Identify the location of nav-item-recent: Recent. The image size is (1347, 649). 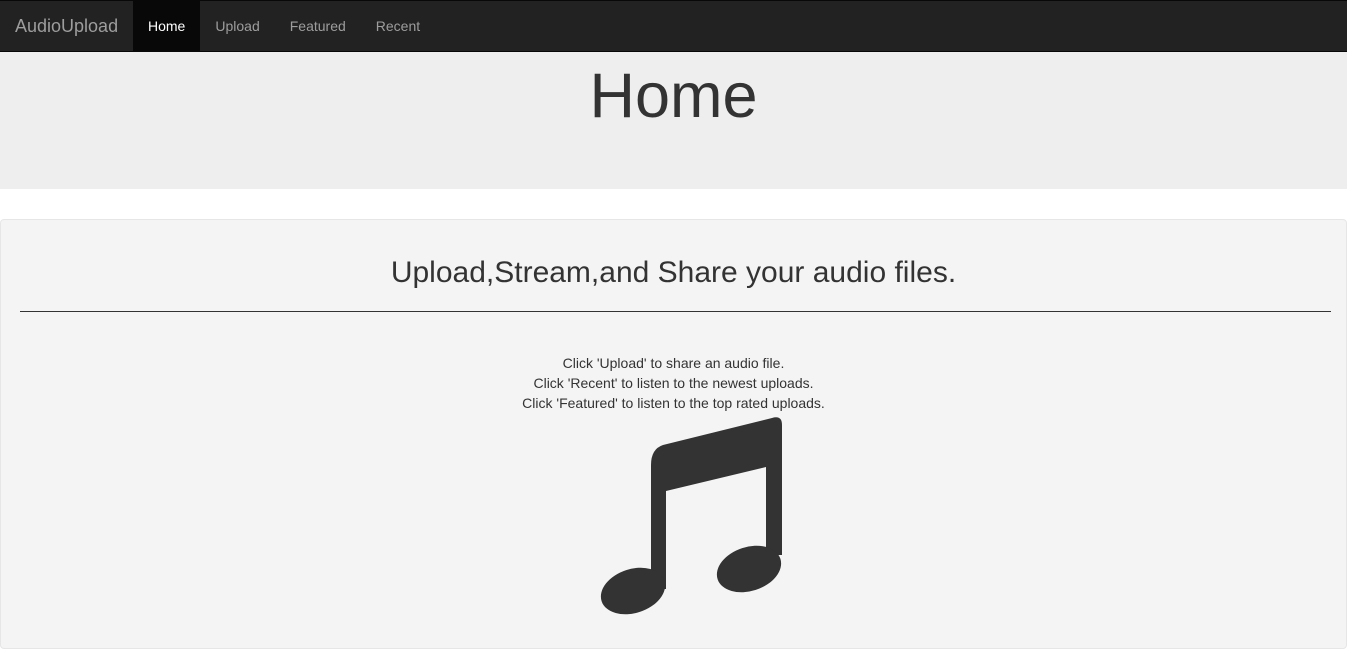
(398, 26).